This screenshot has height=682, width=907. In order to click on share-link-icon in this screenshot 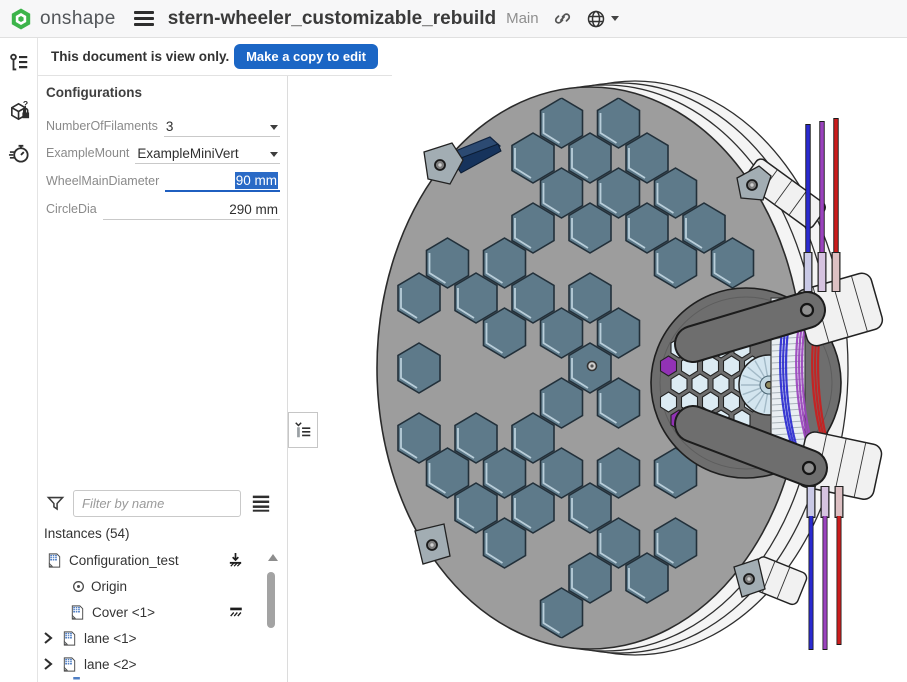, I will do `click(562, 18)`.